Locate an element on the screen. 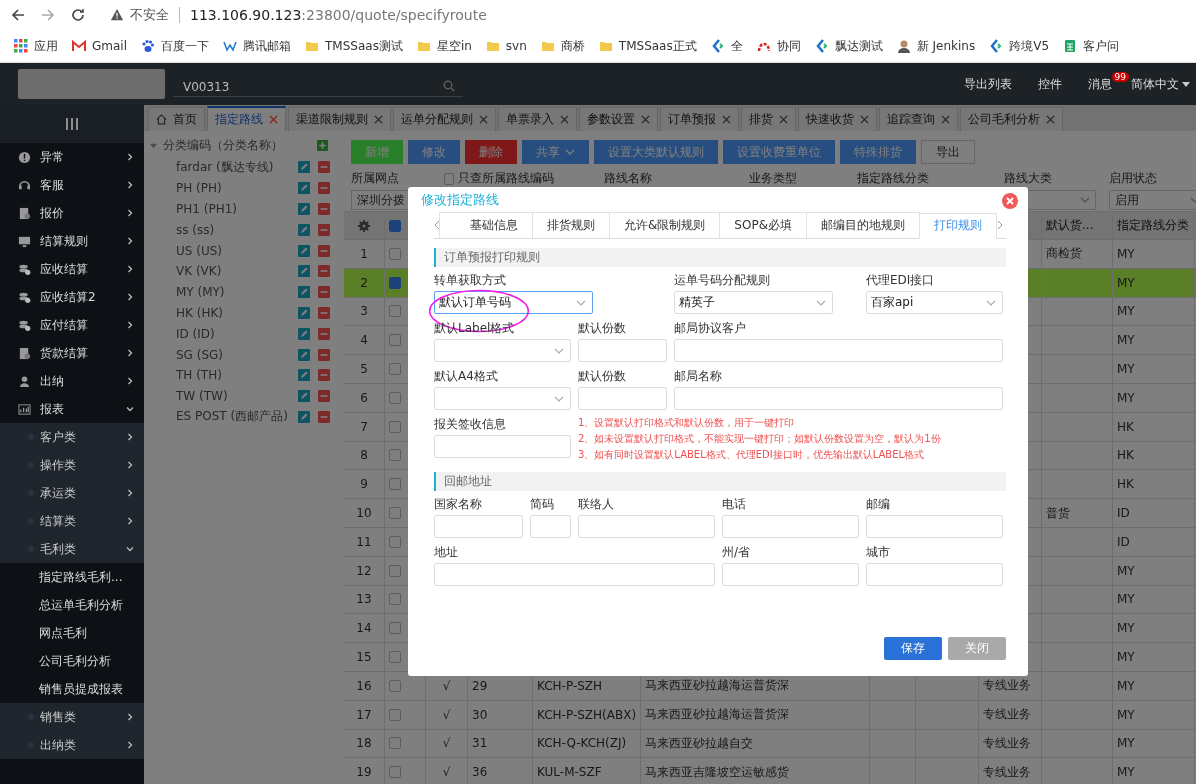  sidebar-item: 报表 is located at coordinates (72, 409).